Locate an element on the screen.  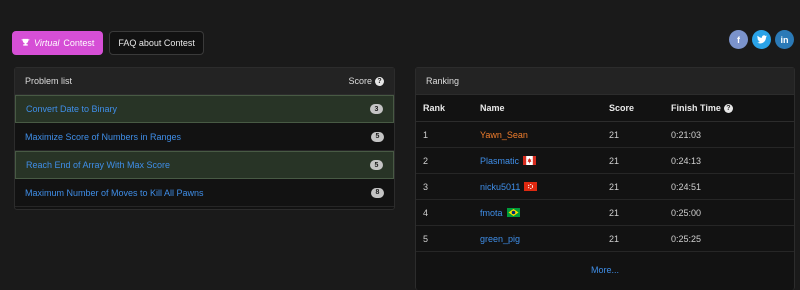
username-link: fmota is located at coordinates (491, 213).